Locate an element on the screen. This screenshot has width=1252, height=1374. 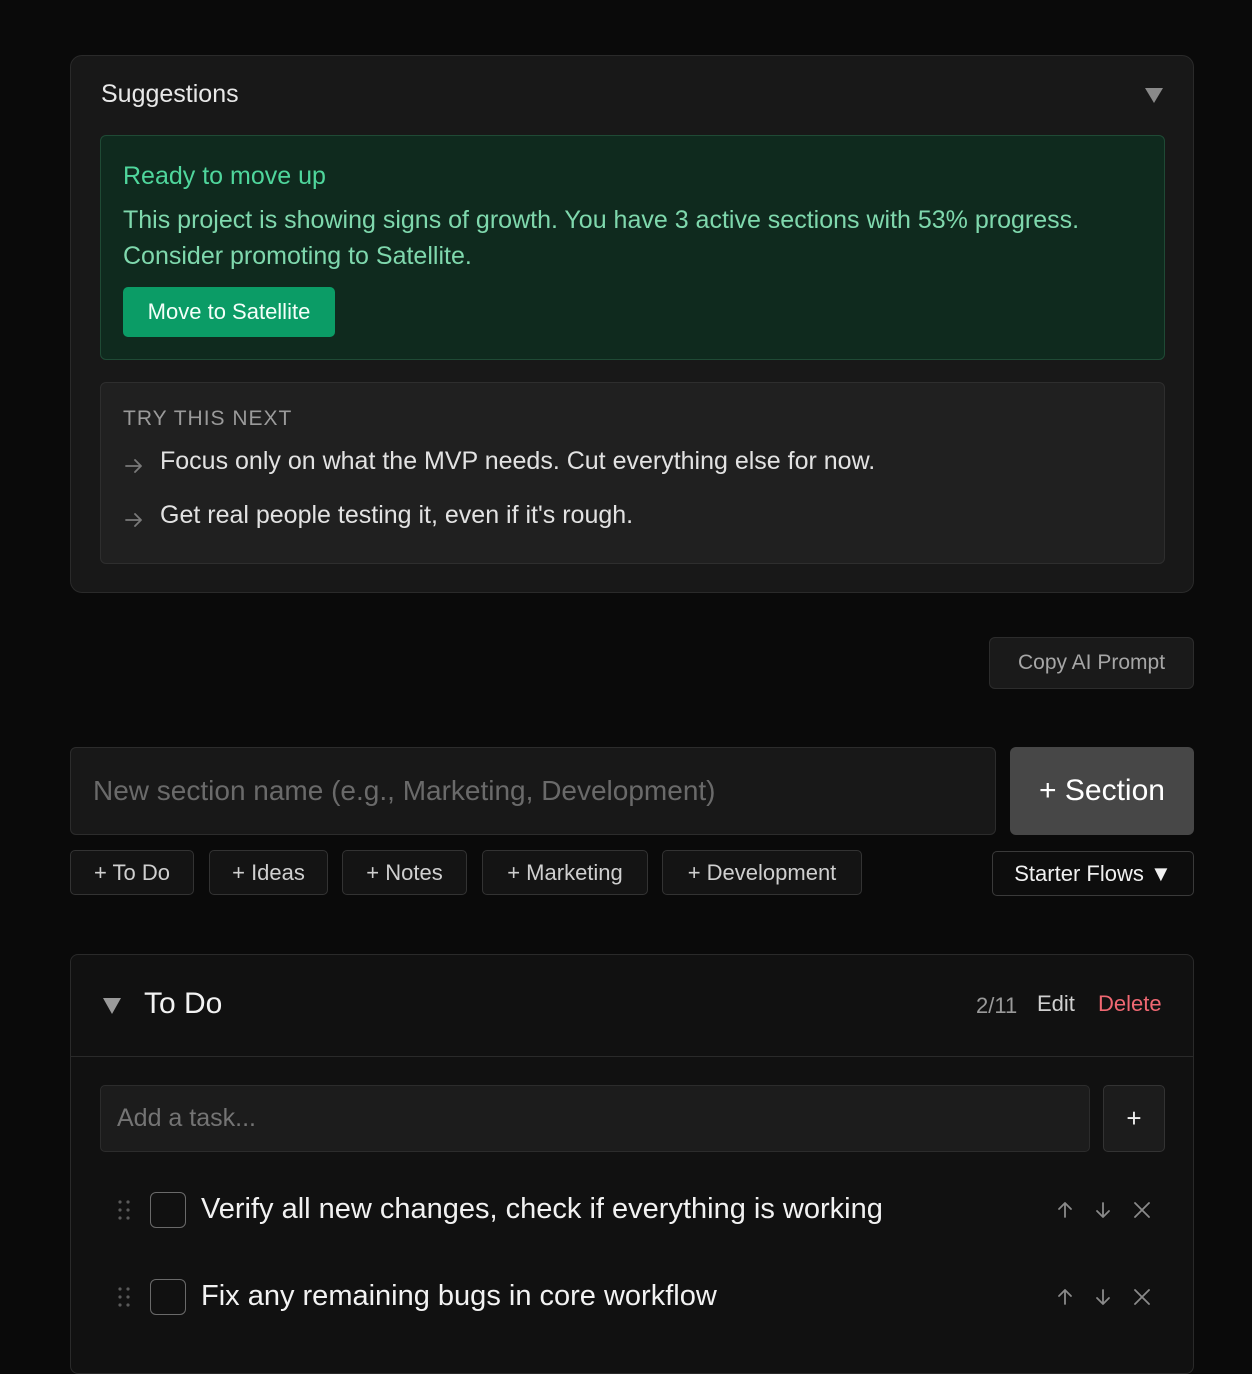
move-to-satellite-button: Move to Satellite is located at coordinates (229, 312).